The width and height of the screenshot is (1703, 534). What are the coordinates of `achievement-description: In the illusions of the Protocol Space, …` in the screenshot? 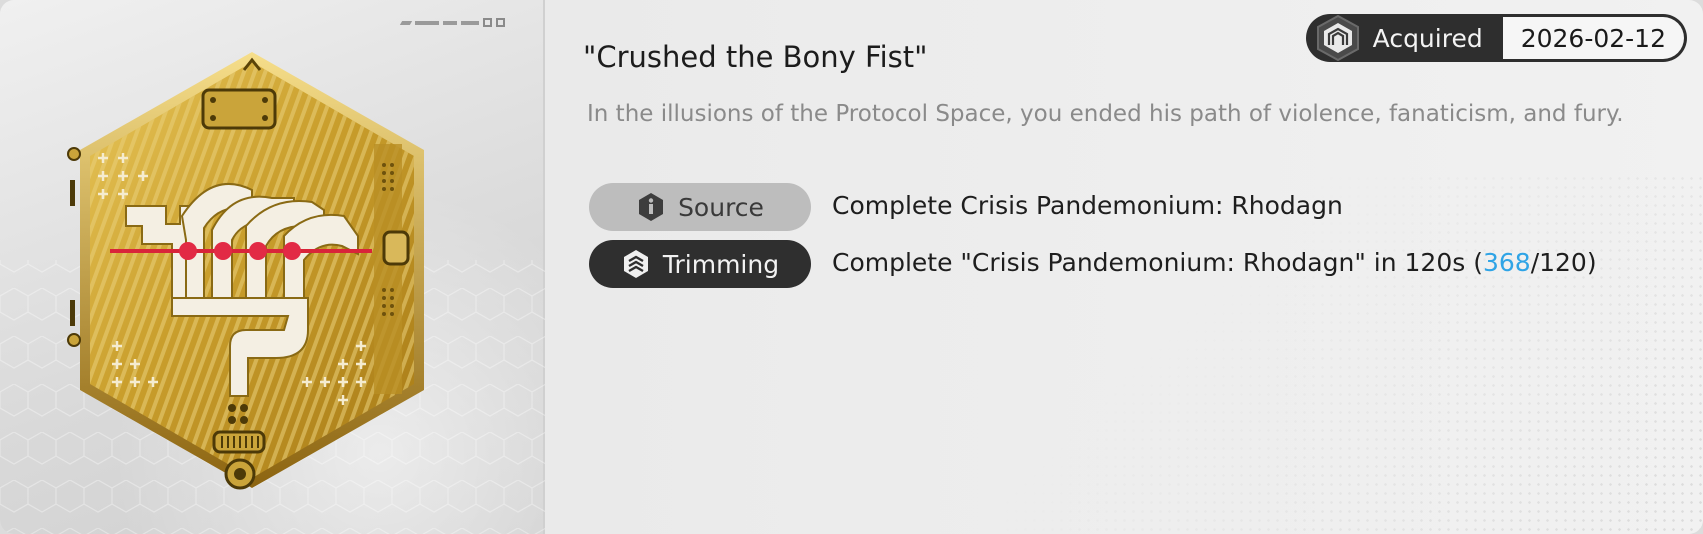 It's located at (1105, 114).